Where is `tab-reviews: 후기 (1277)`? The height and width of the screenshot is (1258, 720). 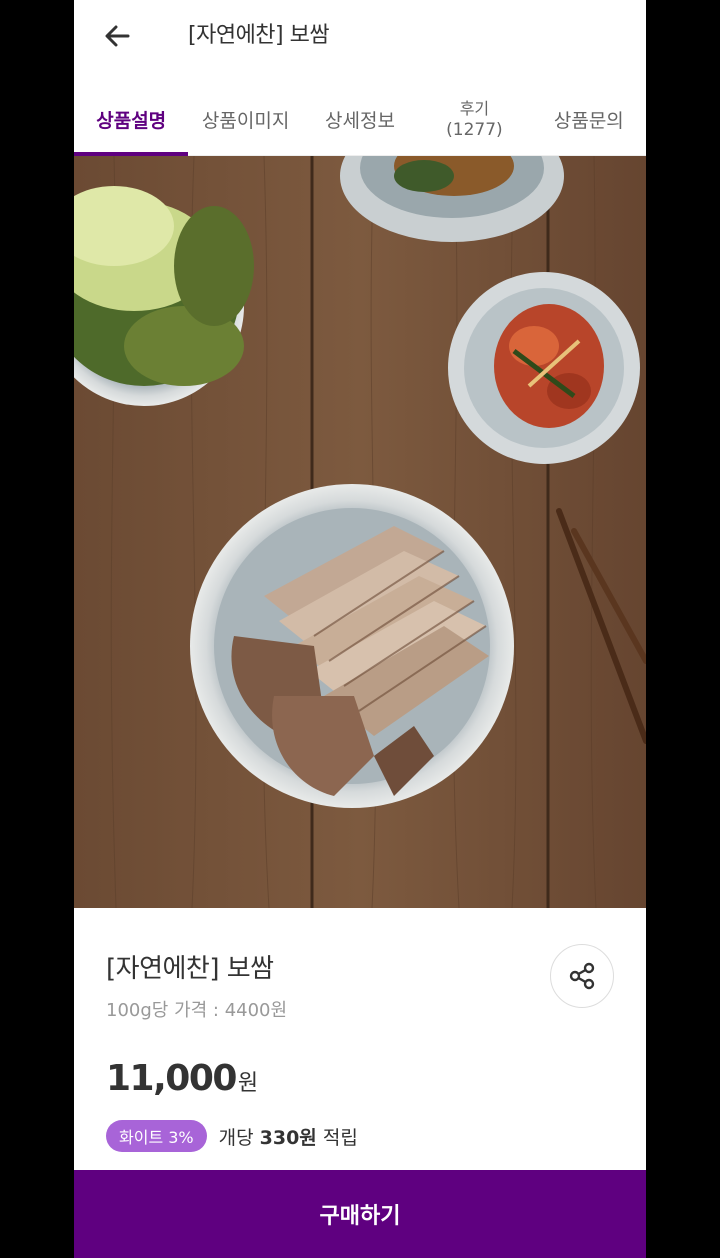 tab-reviews: 후기 (1277) is located at coordinates (474, 119).